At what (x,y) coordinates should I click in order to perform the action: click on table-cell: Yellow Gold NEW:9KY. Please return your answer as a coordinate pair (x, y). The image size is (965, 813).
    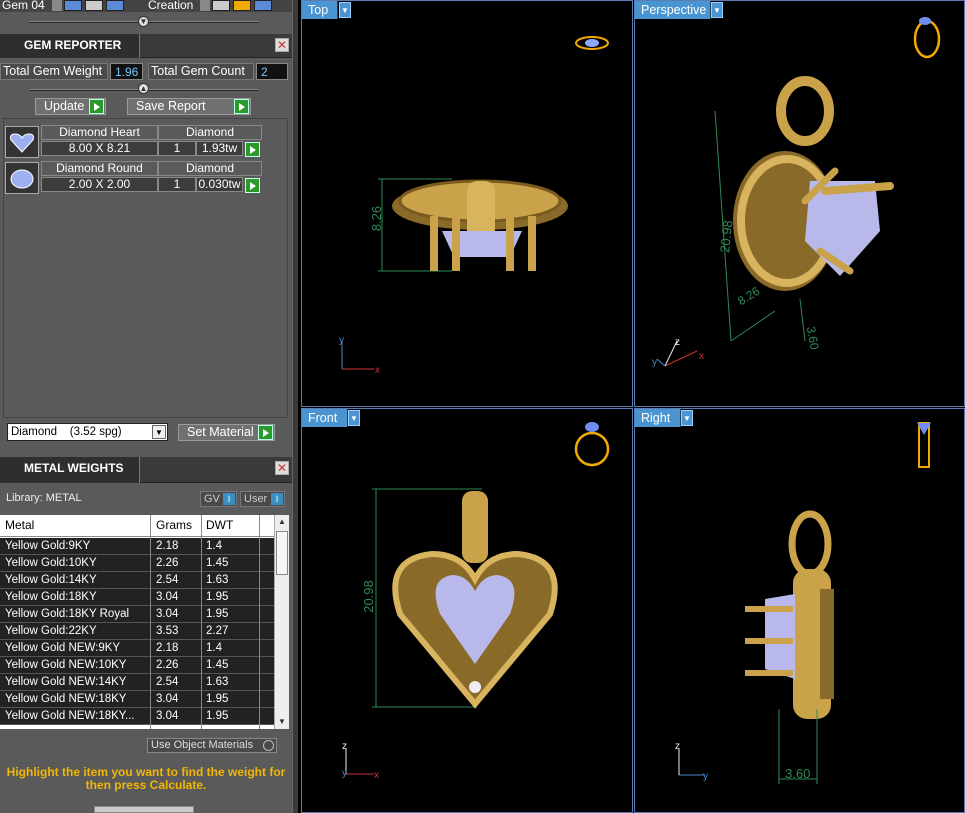
    Looking at the image, I should click on (63, 648).